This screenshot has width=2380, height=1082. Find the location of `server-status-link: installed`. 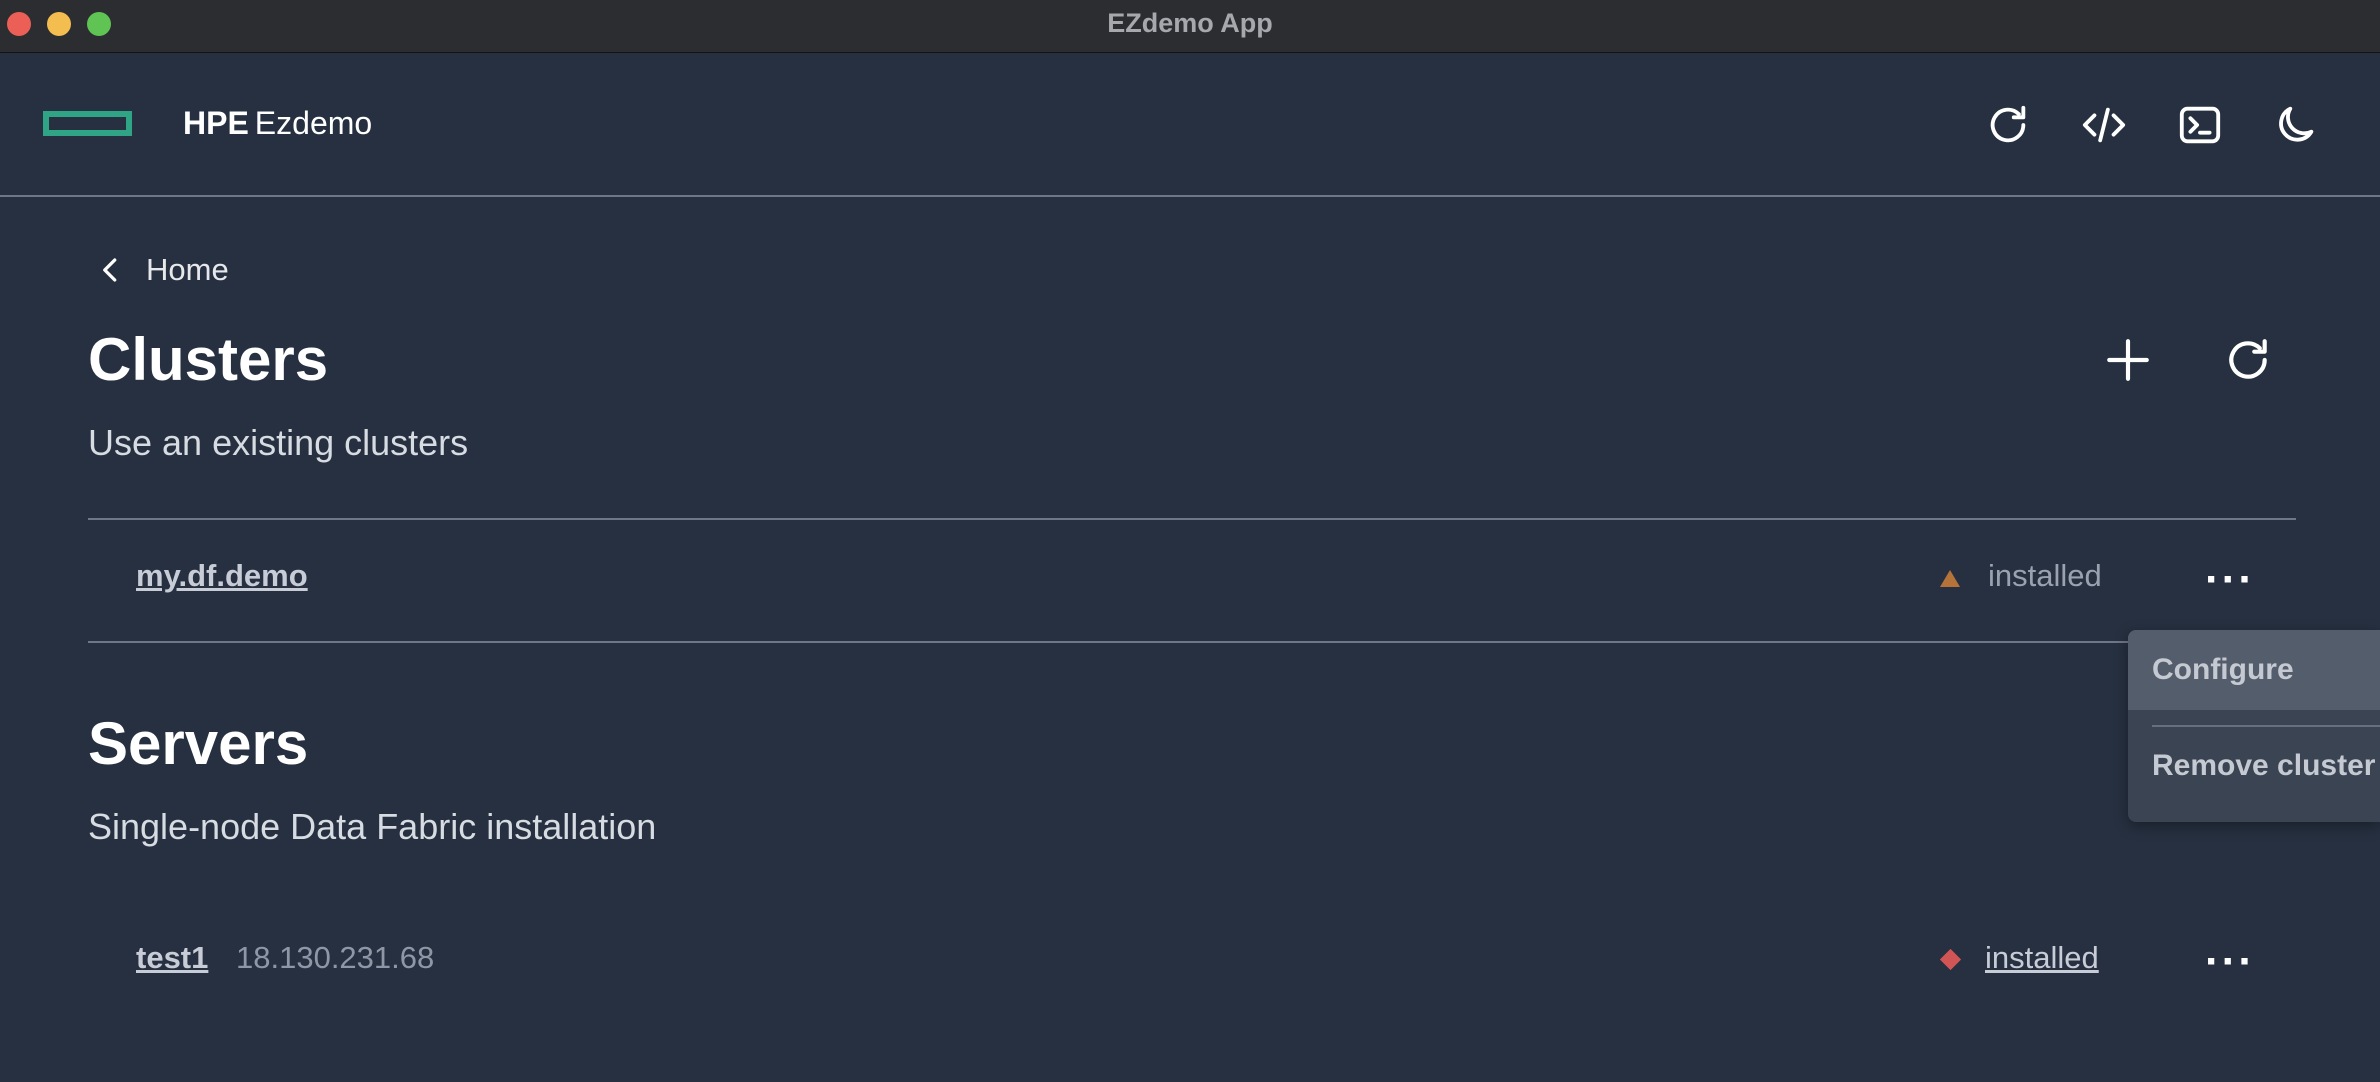

server-status-link: installed is located at coordinates (2042, 958).